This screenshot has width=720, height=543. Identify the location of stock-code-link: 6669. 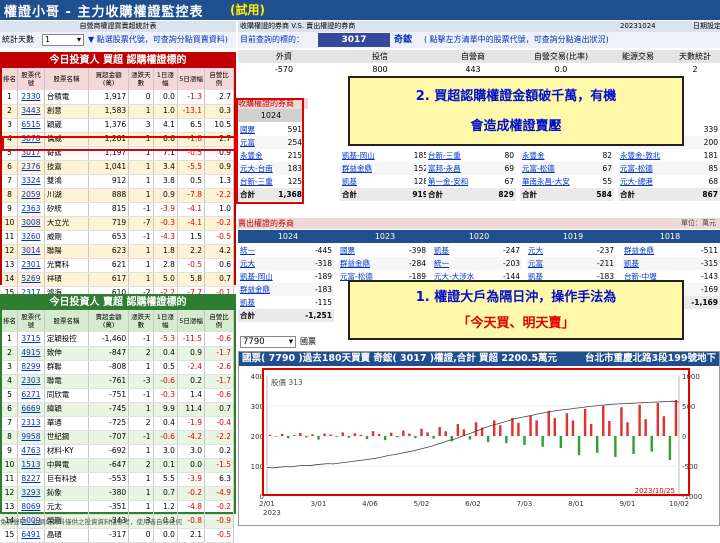
(31, 409).